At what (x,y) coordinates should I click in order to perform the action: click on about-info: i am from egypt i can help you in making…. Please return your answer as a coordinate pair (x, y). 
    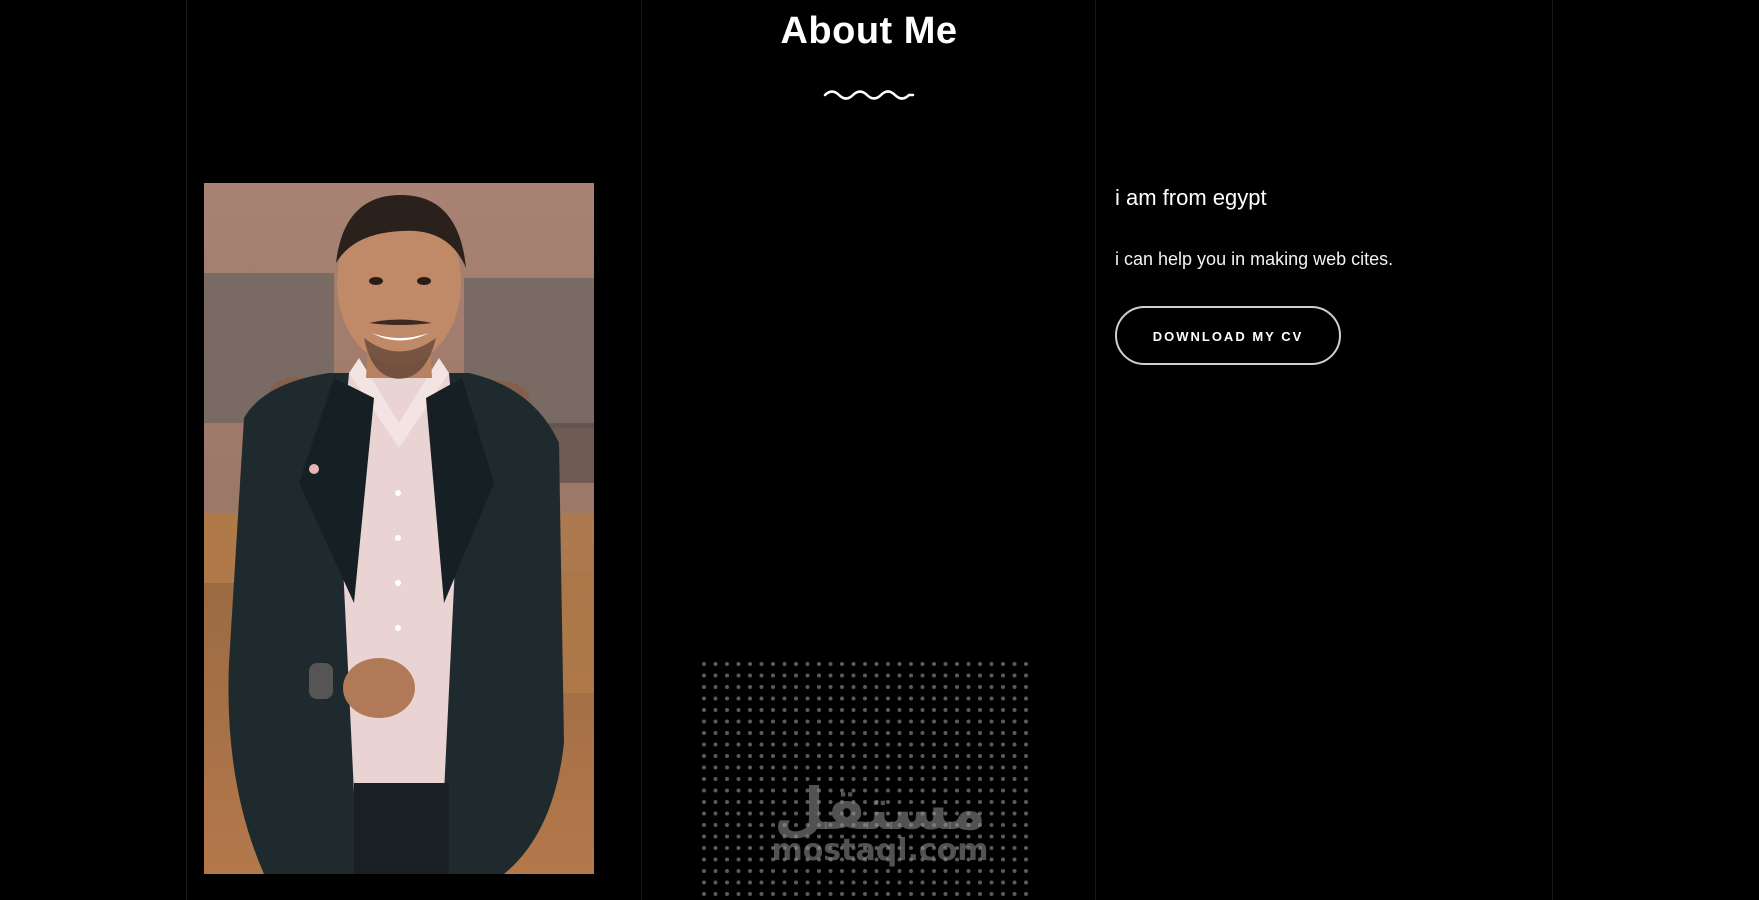
    Looking at the image, I should click on (1325, 275).